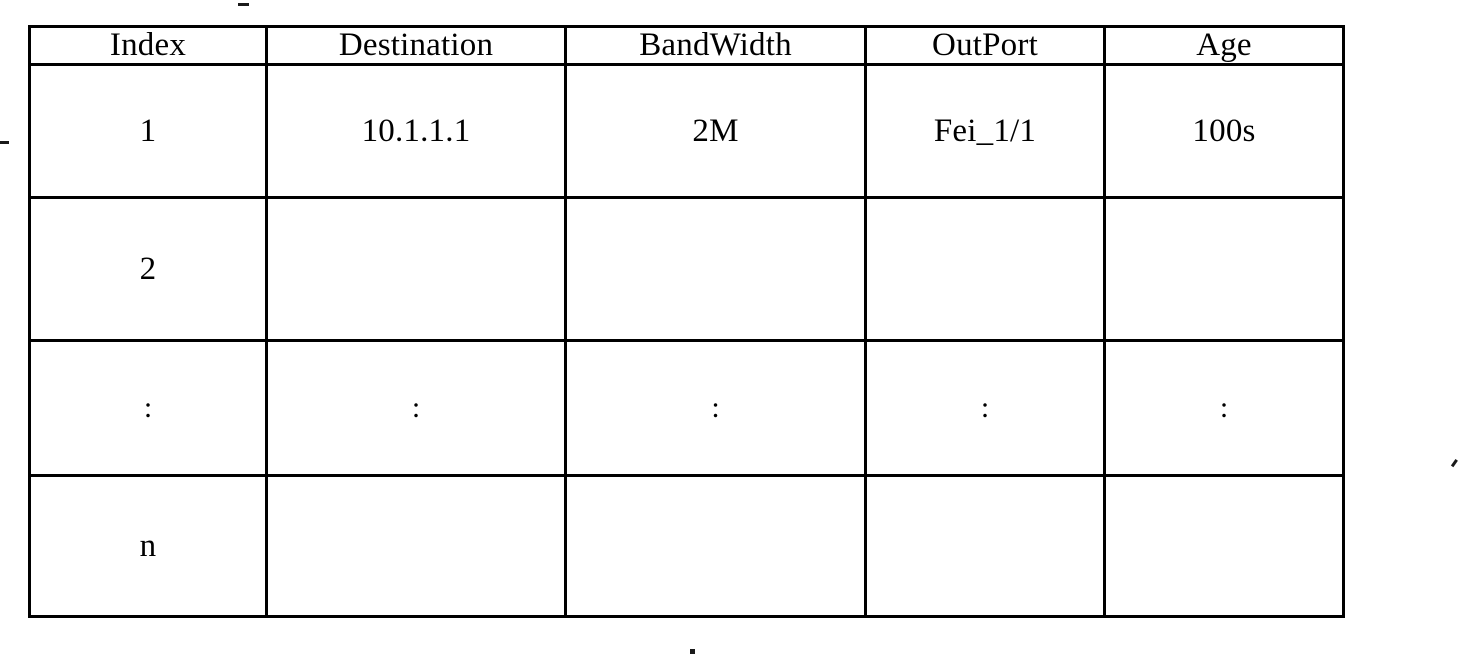 This screenshot has width=1468, height=659. What do you see at coordinates (4, 142) in the screenshot?
I see `scan-speck-left` at bounding box center [4, 142].